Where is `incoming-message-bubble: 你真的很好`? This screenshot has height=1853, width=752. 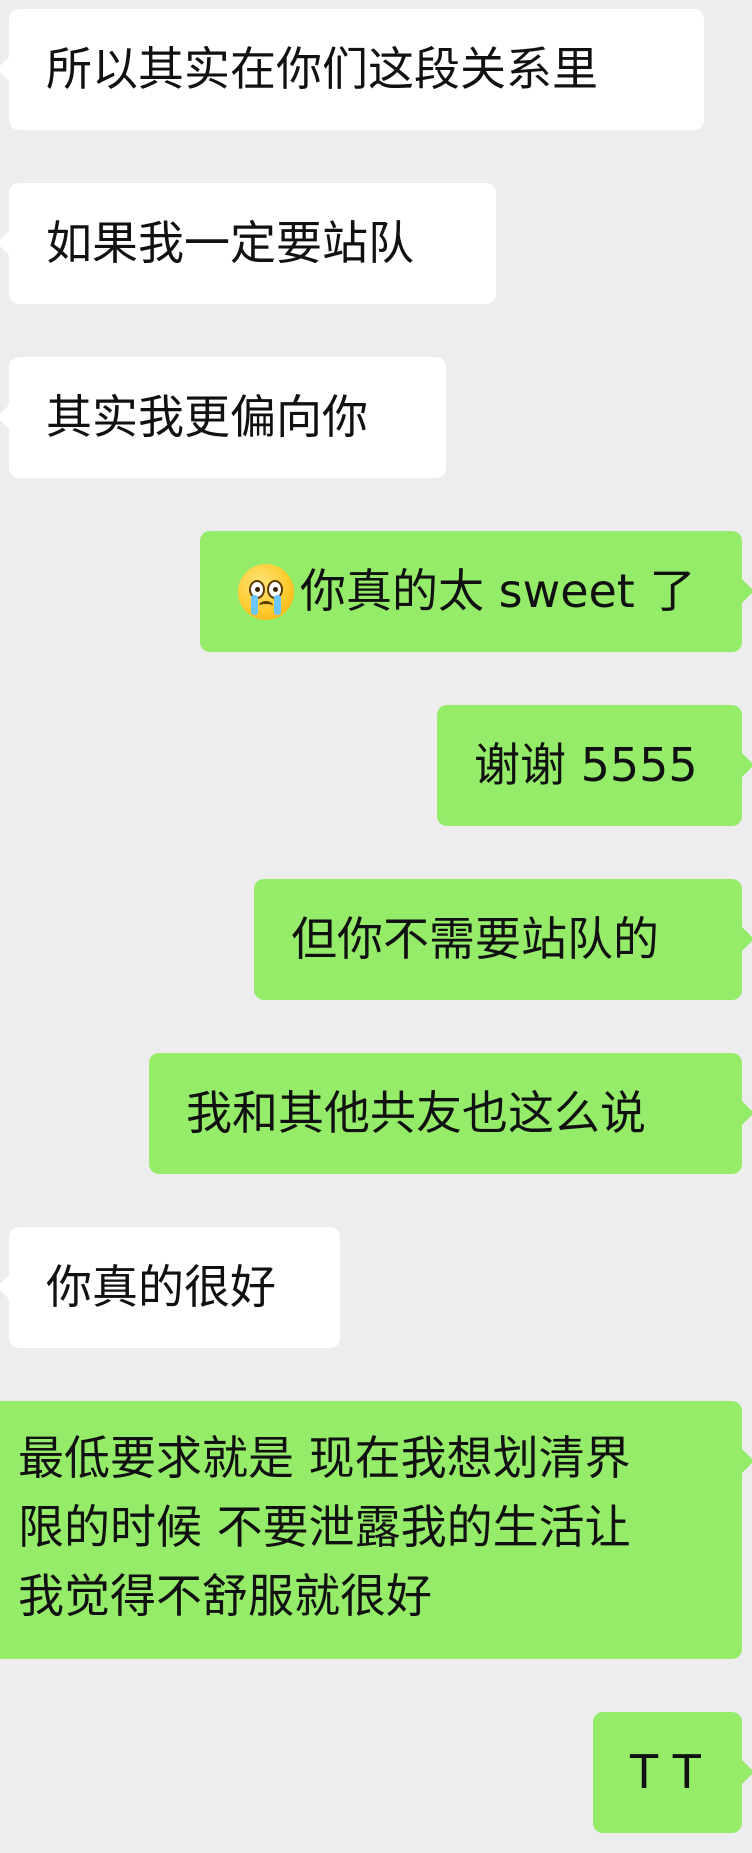 incoming-message-bubble: 你真的很好 is located at coordinates (170, 1287).